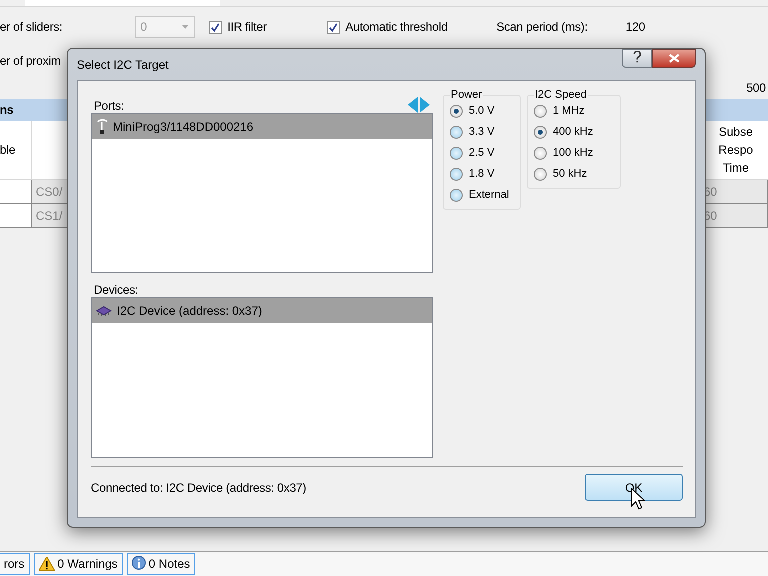  What do you see at coordinates (561, 95) in the screenshot?
I see `group-label: I2C Speed` at bounding box center [561, 95].